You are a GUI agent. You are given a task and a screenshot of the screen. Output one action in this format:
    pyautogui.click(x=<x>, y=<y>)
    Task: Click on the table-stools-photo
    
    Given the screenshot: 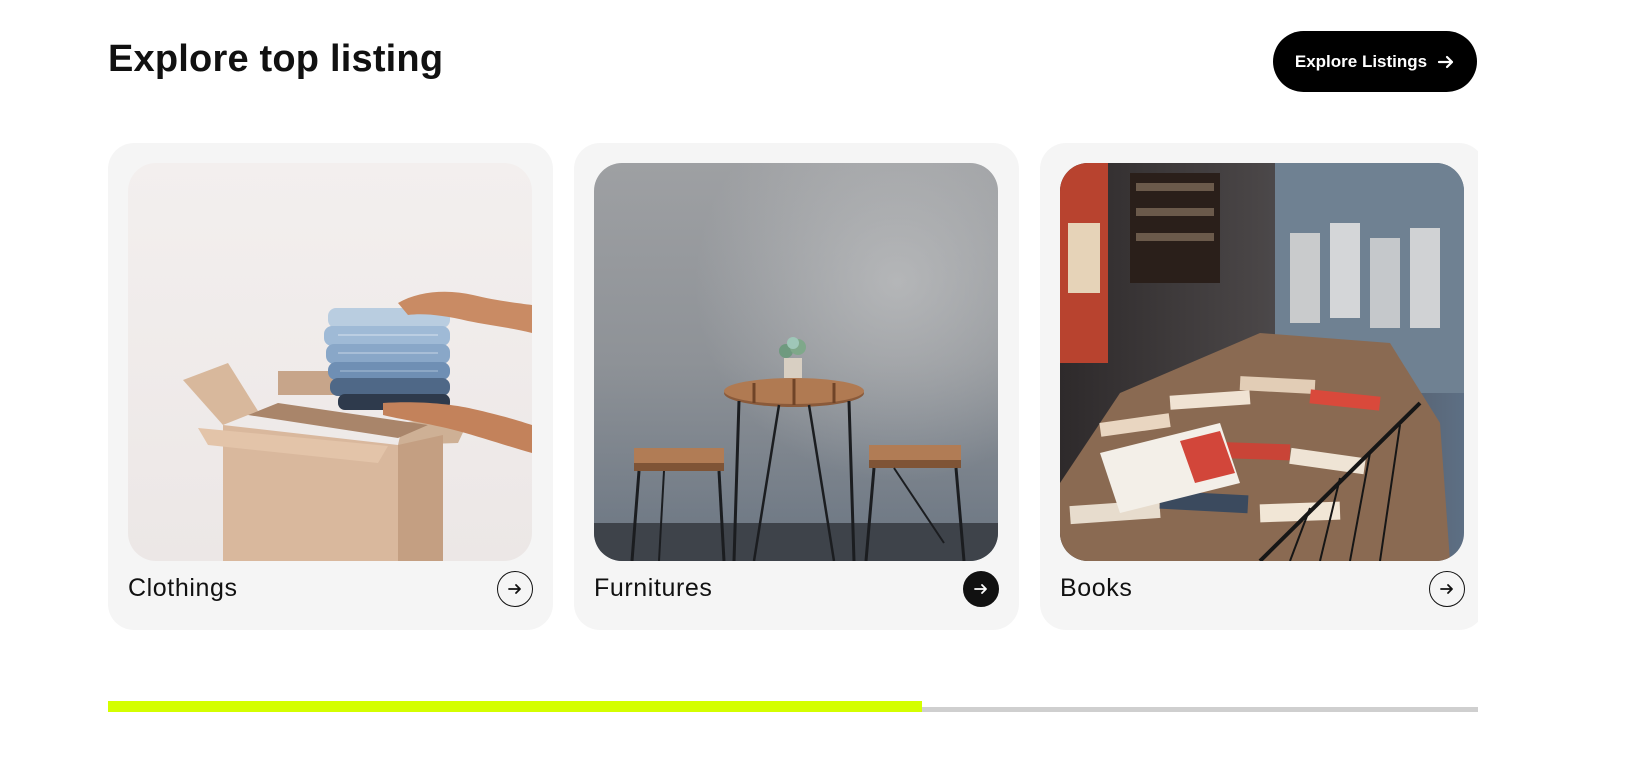 What is the action you would take?
    pyautogui.click(x=796, y=362)
    